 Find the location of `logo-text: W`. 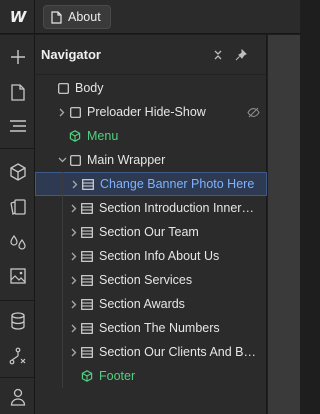

logo-text: W is located at coordinates (17, 17).